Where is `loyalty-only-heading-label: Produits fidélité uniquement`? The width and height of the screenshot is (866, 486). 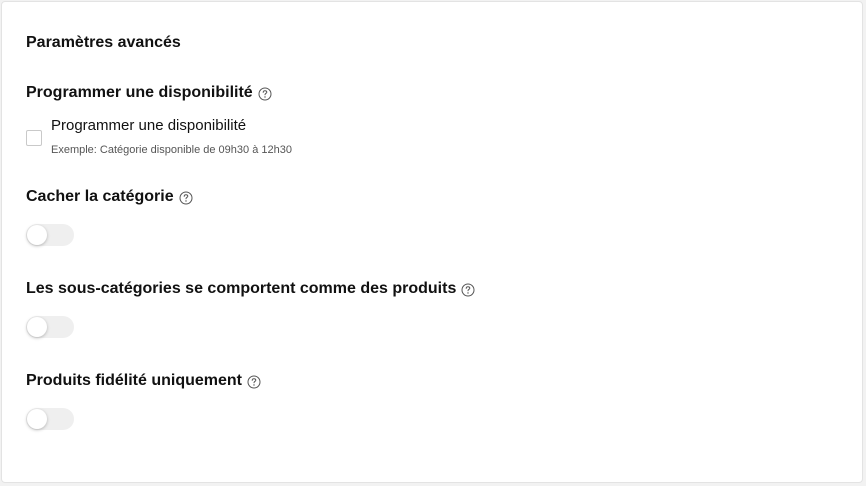
loyalty-only-heading-label: Produits fidélité uniquement is located at coordinates (134, 380).